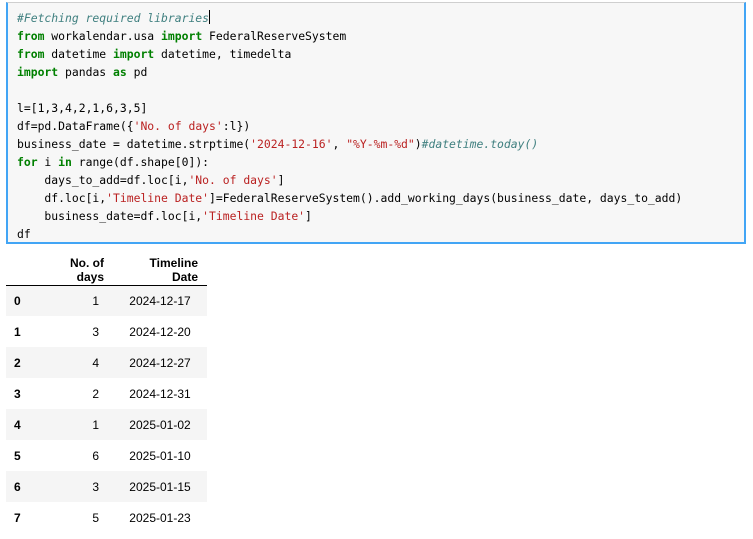 Image resolution: width=753 pixels, height=539 pixels. Describe the element at coordinates (349, 72) in the screenshot. I see `code-line: import pandas as pd` at that location.